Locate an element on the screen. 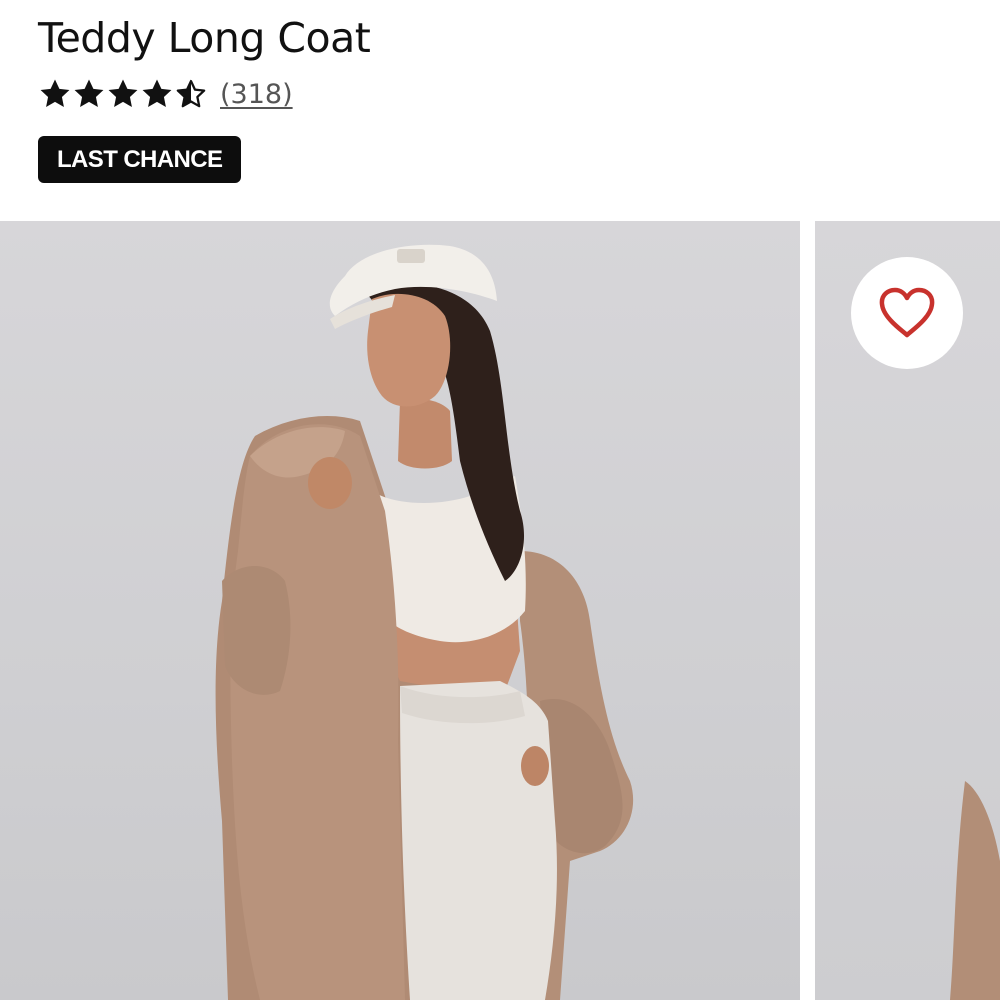 The height and width of the screenshot is (1000, 1000). heart-outline-icon is located at coordinates (907, 312).